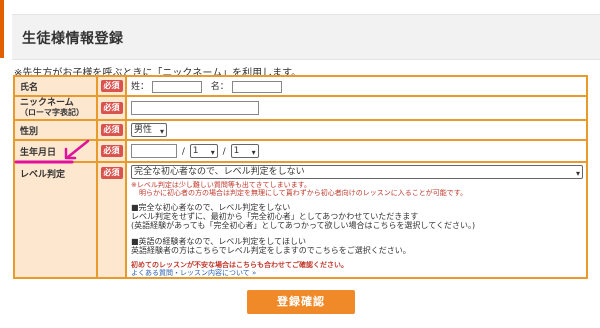 The width and height of the screenshot is (600, 328). Describe the element at coordinates (52, 151) in the screenshot. I see `annotation-overlay` at that location.